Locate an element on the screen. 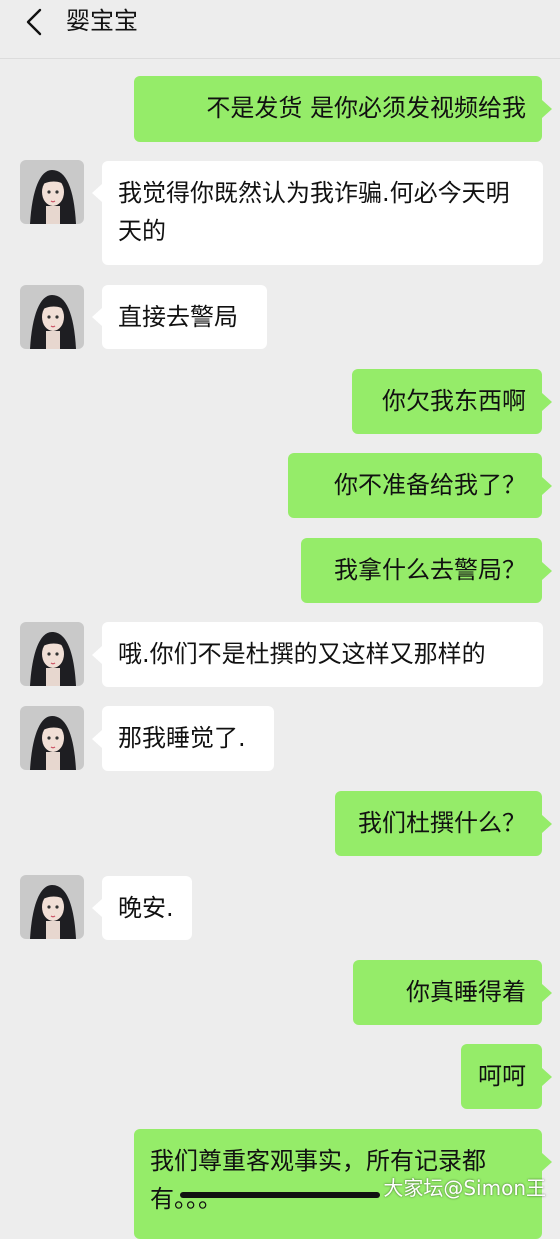 The height and width of the screenshot is (1239, 560). contact-name: 婴宝宝 is located at coordinates (102, 21).